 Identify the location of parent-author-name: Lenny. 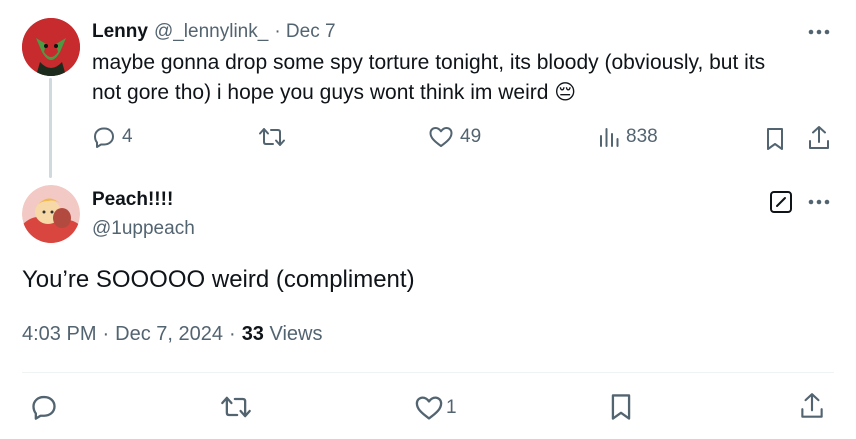
(120, 32).